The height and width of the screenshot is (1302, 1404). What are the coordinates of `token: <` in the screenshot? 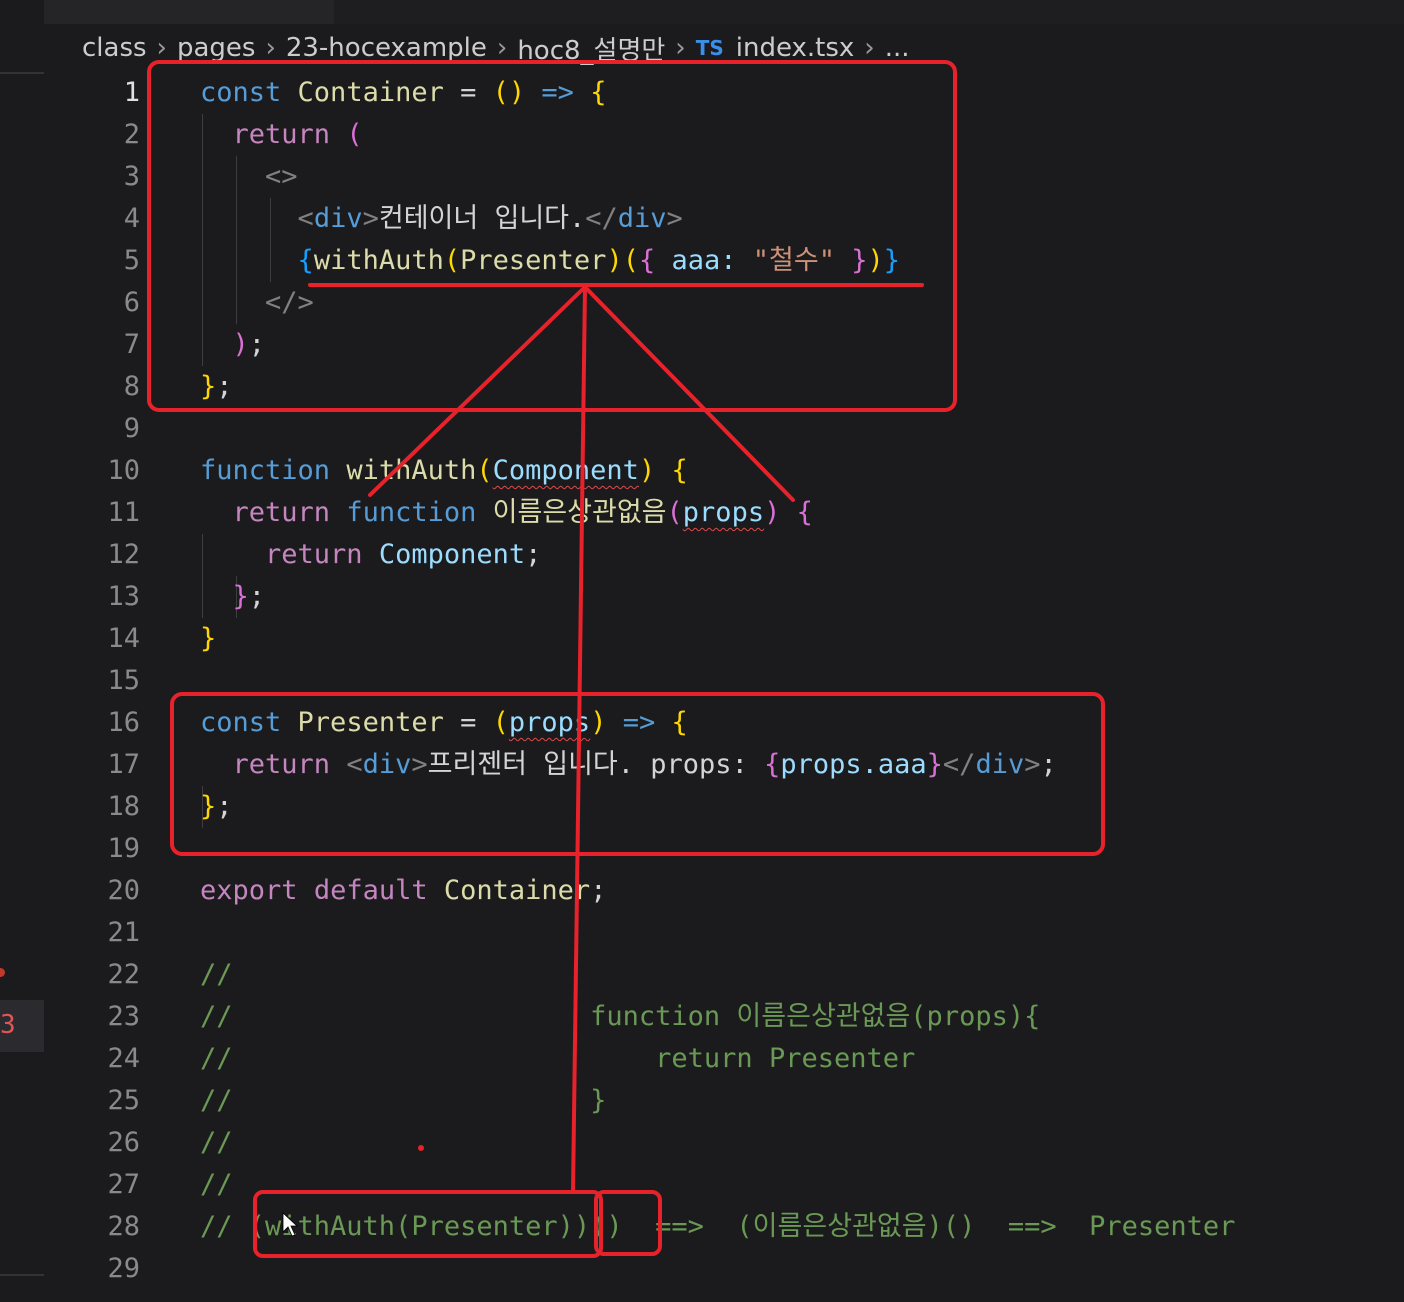 It's located at (305, 218).